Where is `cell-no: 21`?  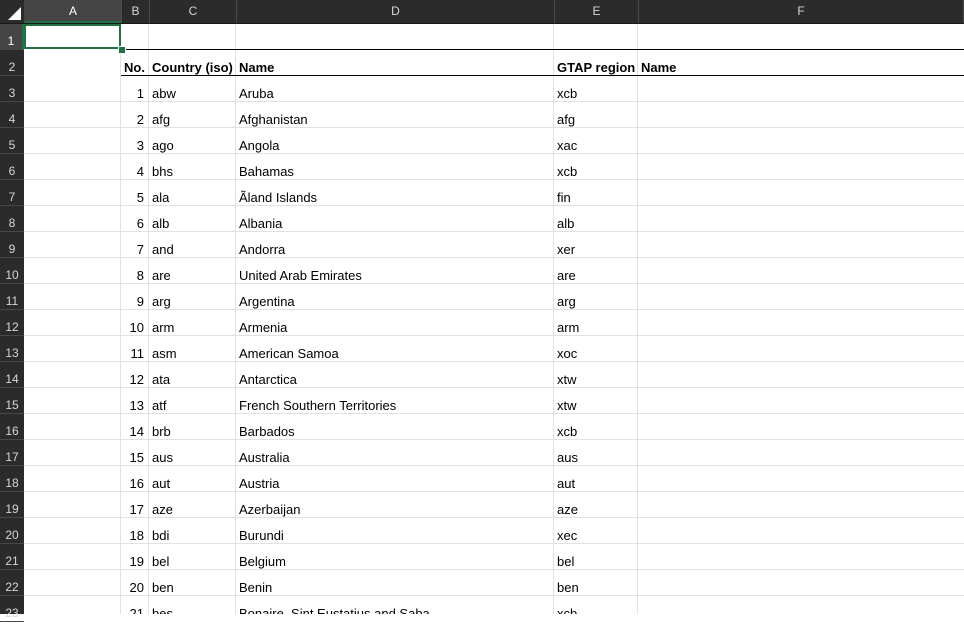
cell-no: 21 is located at coordinates (136, 610).